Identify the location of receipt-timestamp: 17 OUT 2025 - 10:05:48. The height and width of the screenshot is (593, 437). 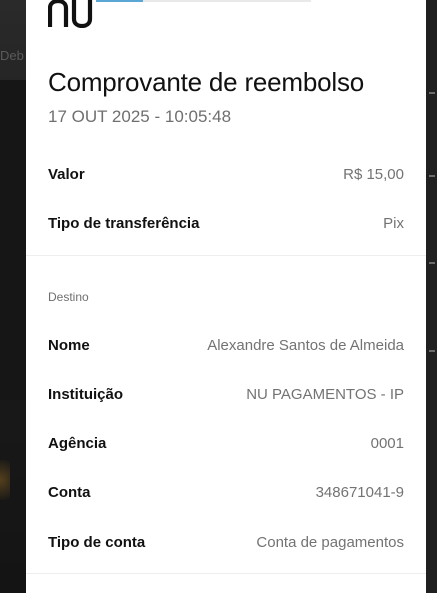
(140, 116).